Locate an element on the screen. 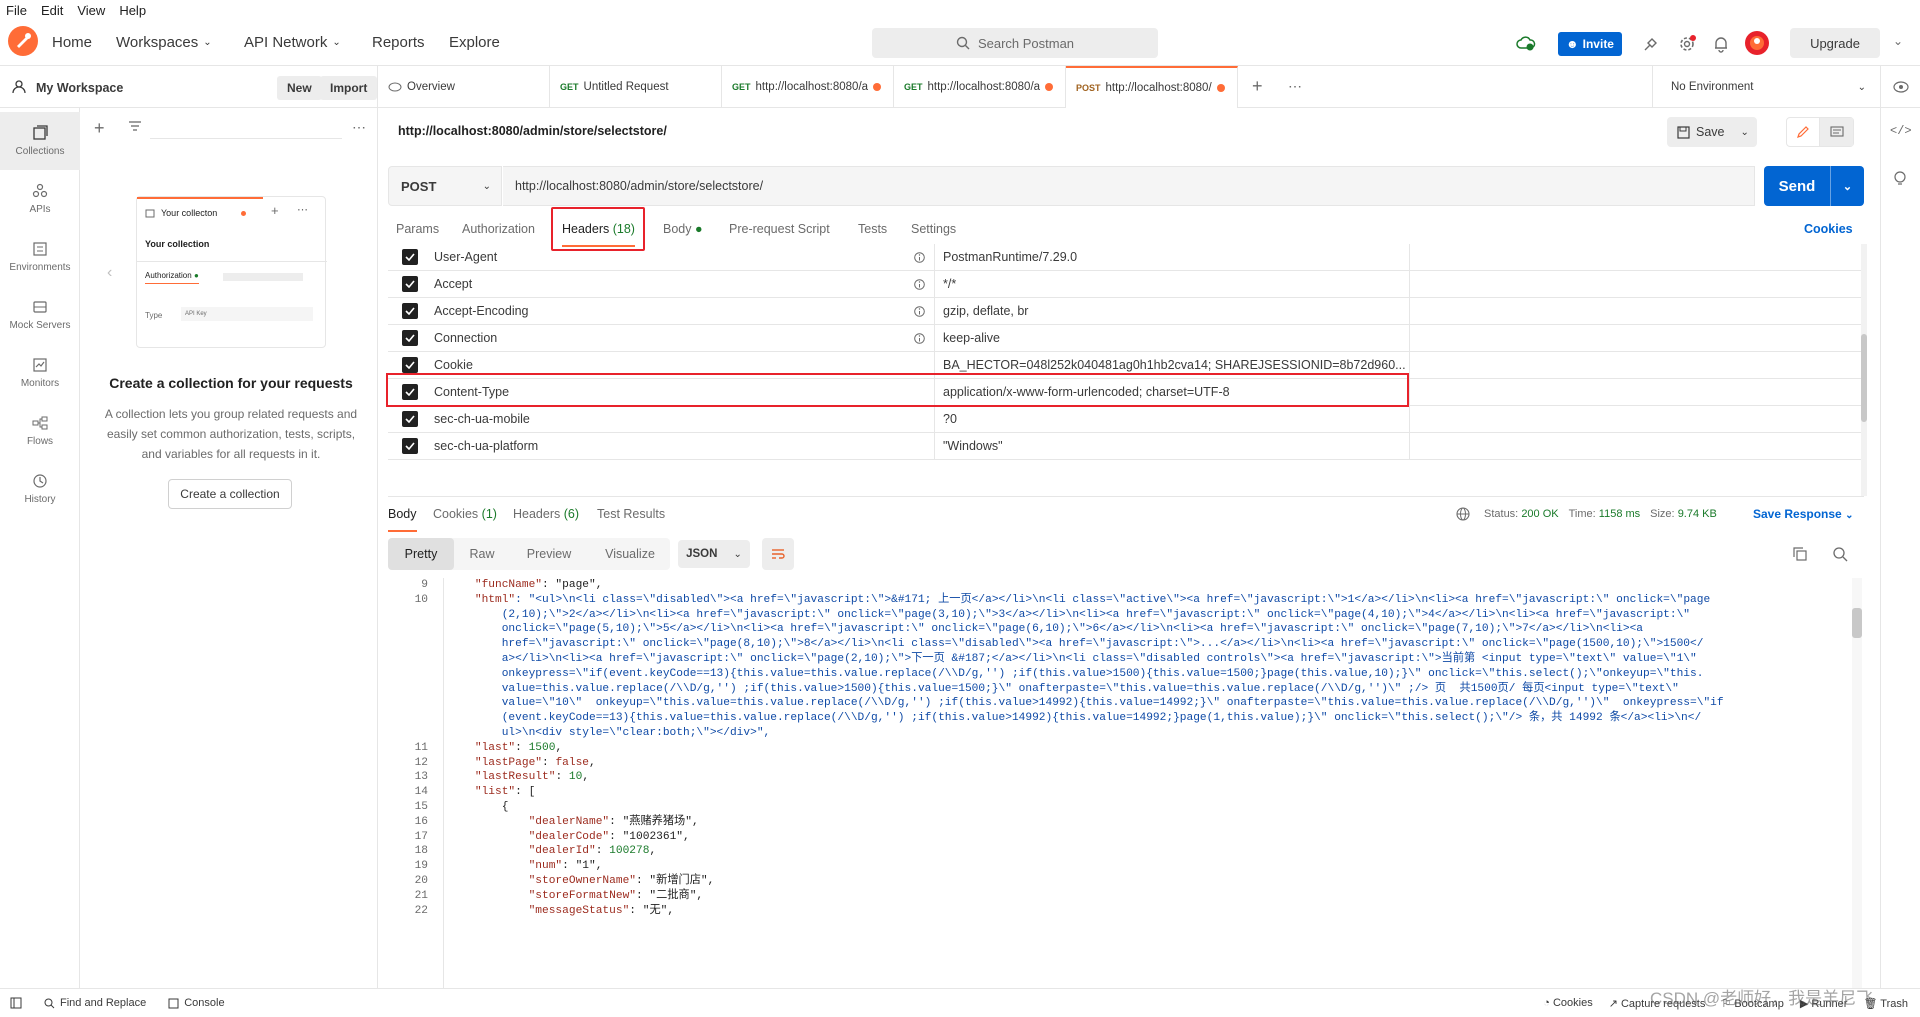 The height and width of the screenshot is (1017, 1920). menu-edit: Edit is located at coordinates (52, 10).